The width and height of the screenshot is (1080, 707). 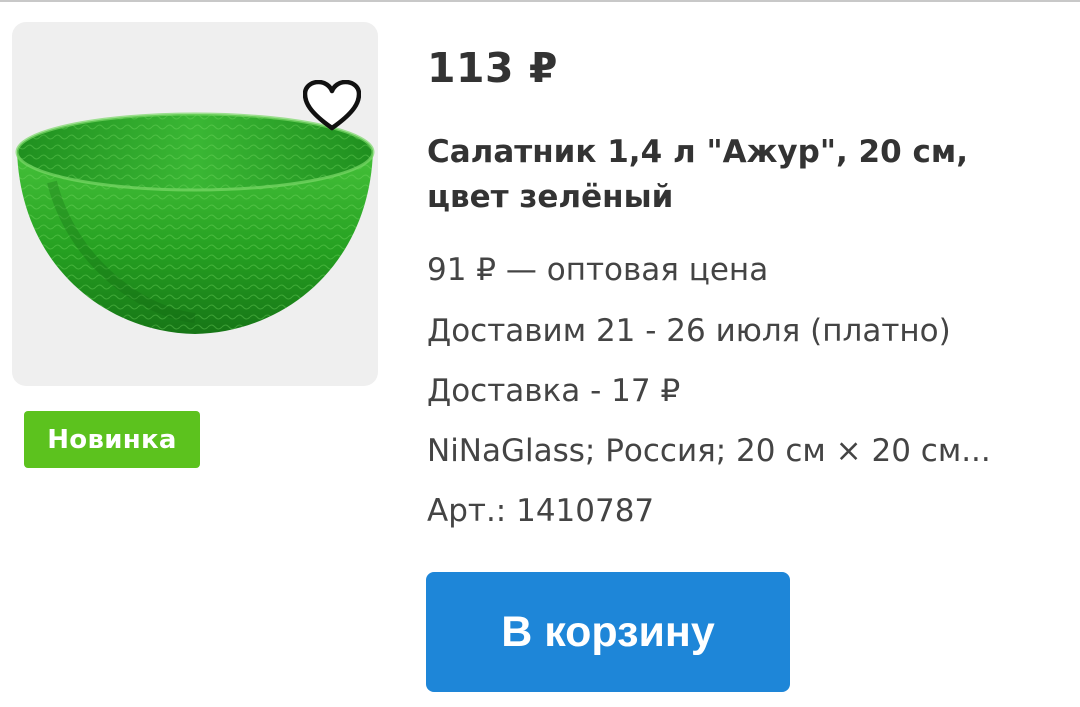 What do you see at coordinates (554, 391) in the screenshot?
I see `delivery-cost: Доставка - 17 ₽` at bounding box center [554, 391].